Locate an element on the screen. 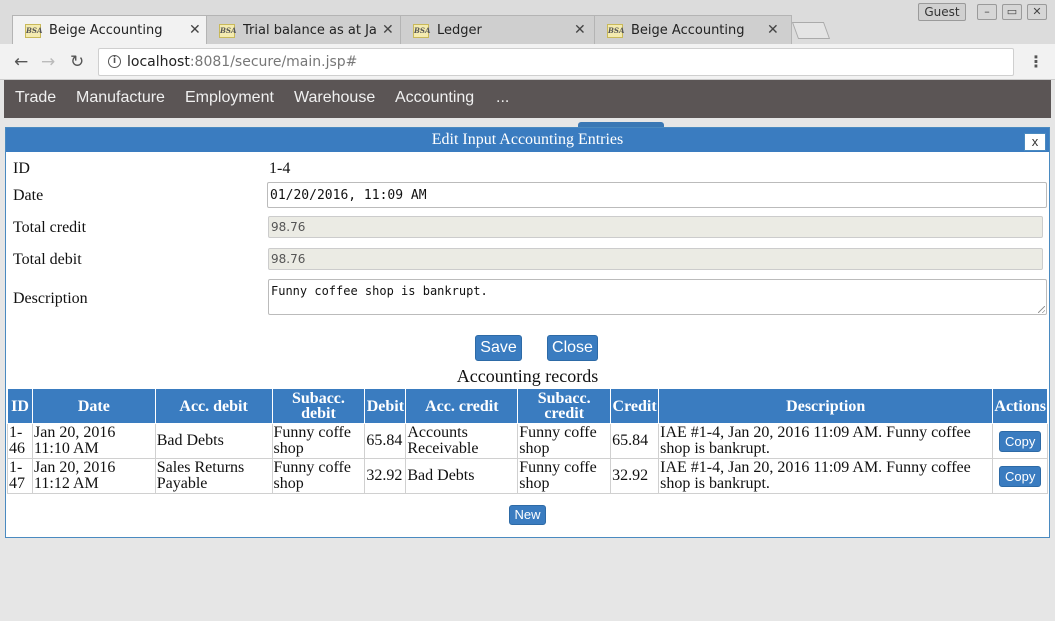  cell-acc-debit: Bad Debts is located at coordinates (213, 441).